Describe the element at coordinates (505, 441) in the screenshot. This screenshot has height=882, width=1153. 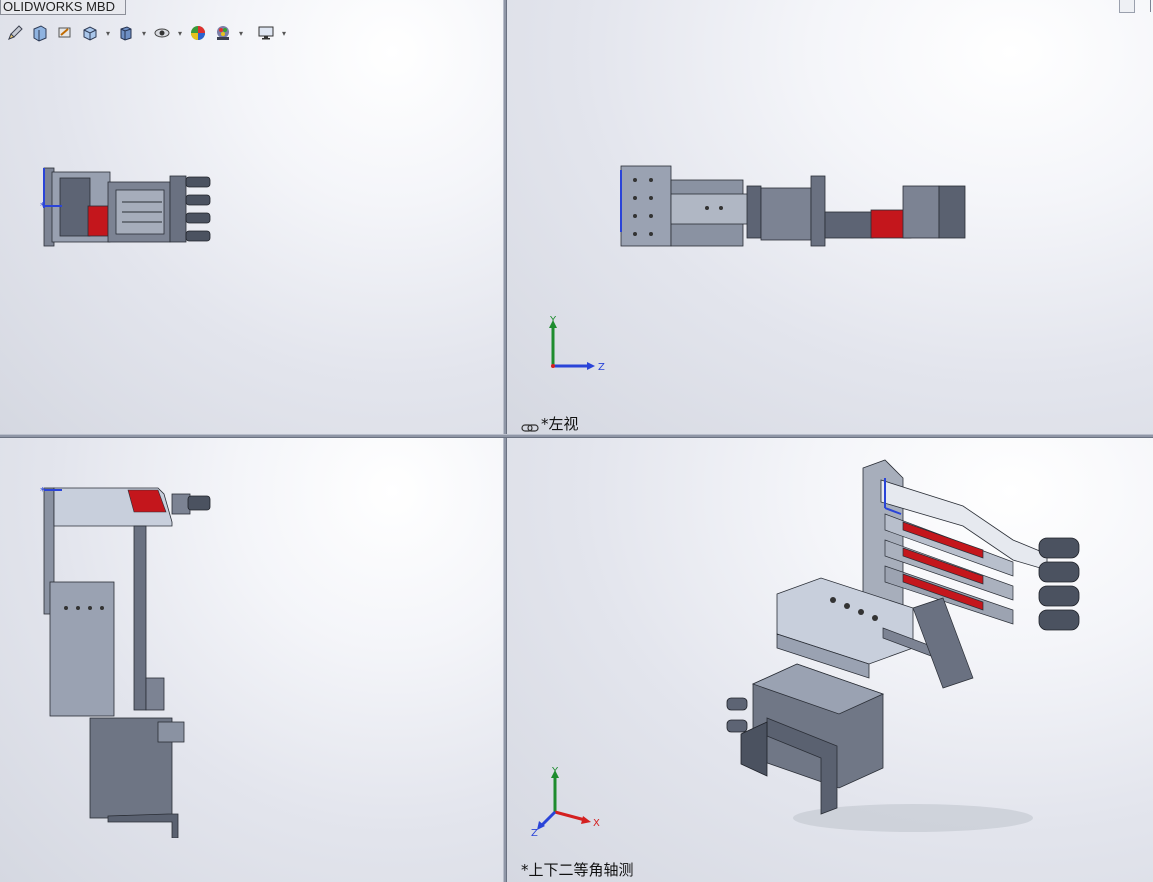
I see `viewport-vertical-splitter` at that location.